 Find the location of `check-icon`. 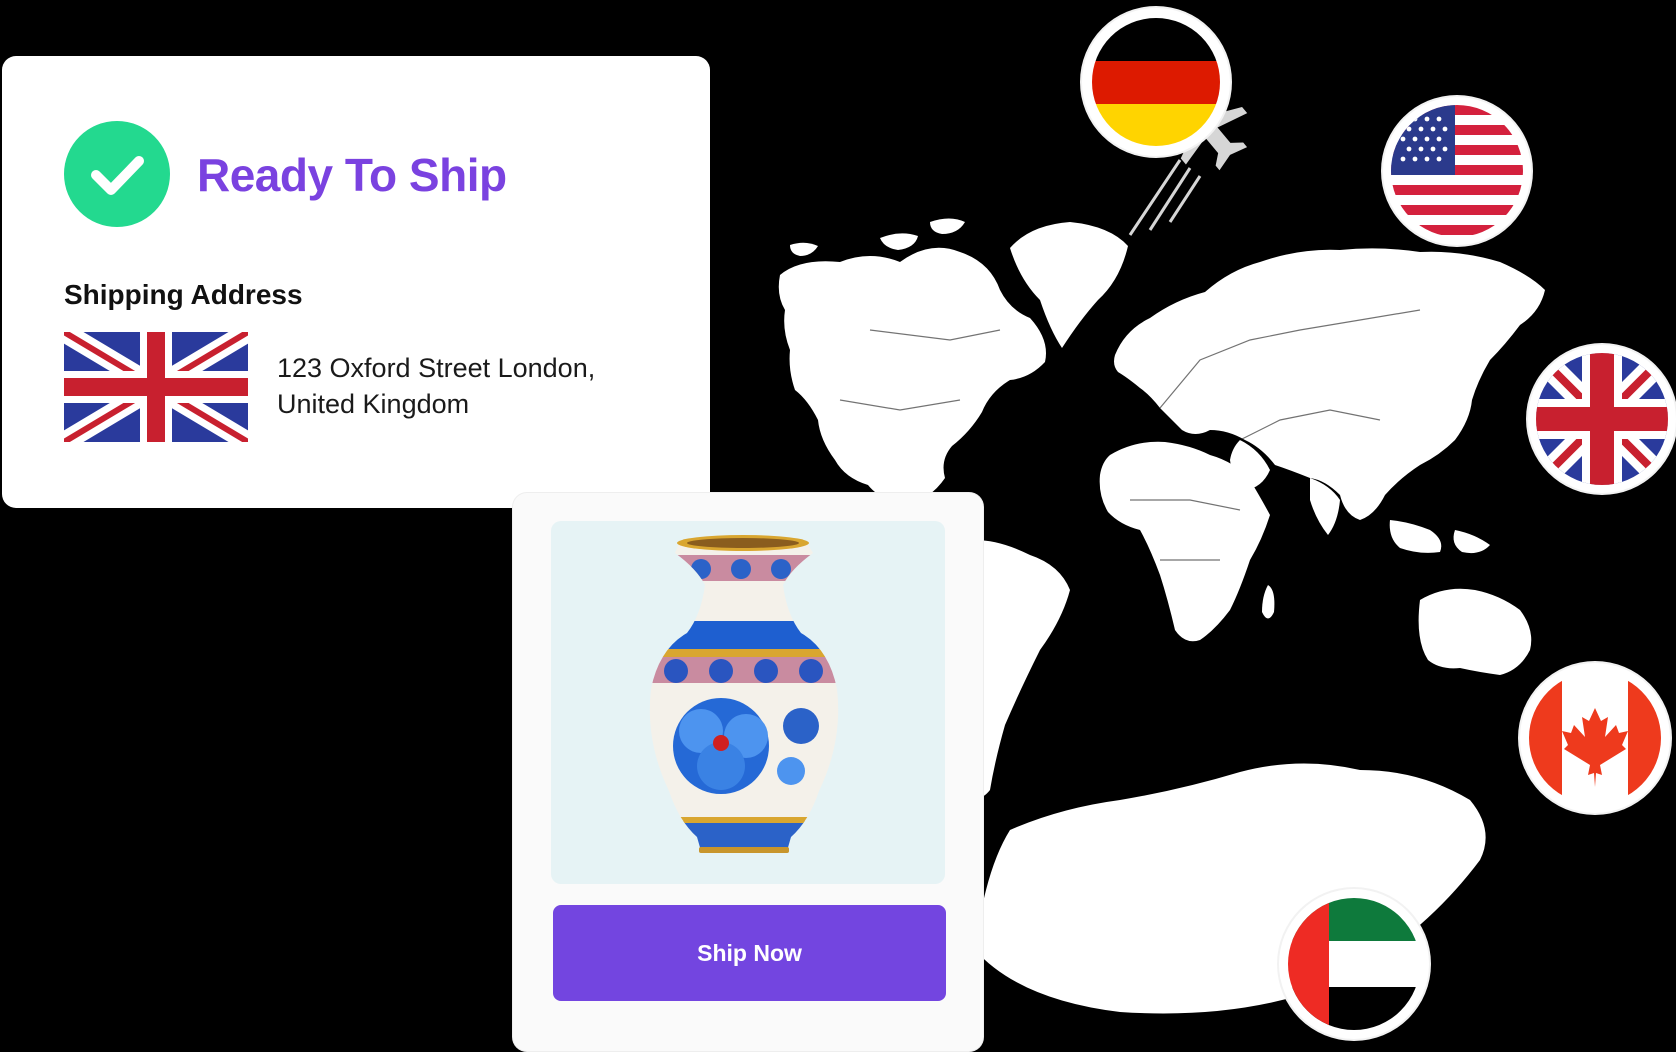

check-icon is located at coordinates (117, 174).